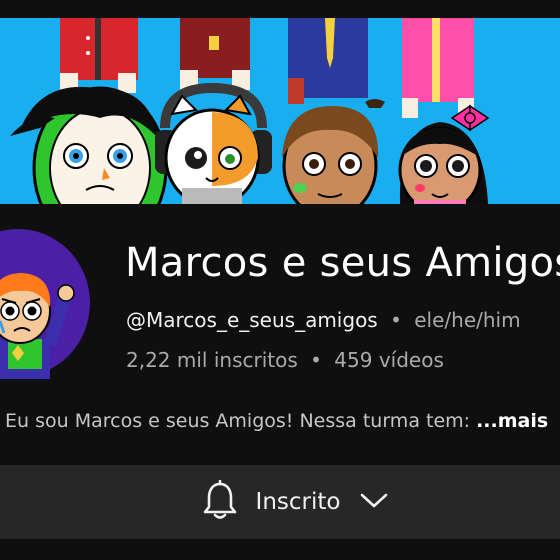  I want to click on chevron-down-icon, so click(374, 502).